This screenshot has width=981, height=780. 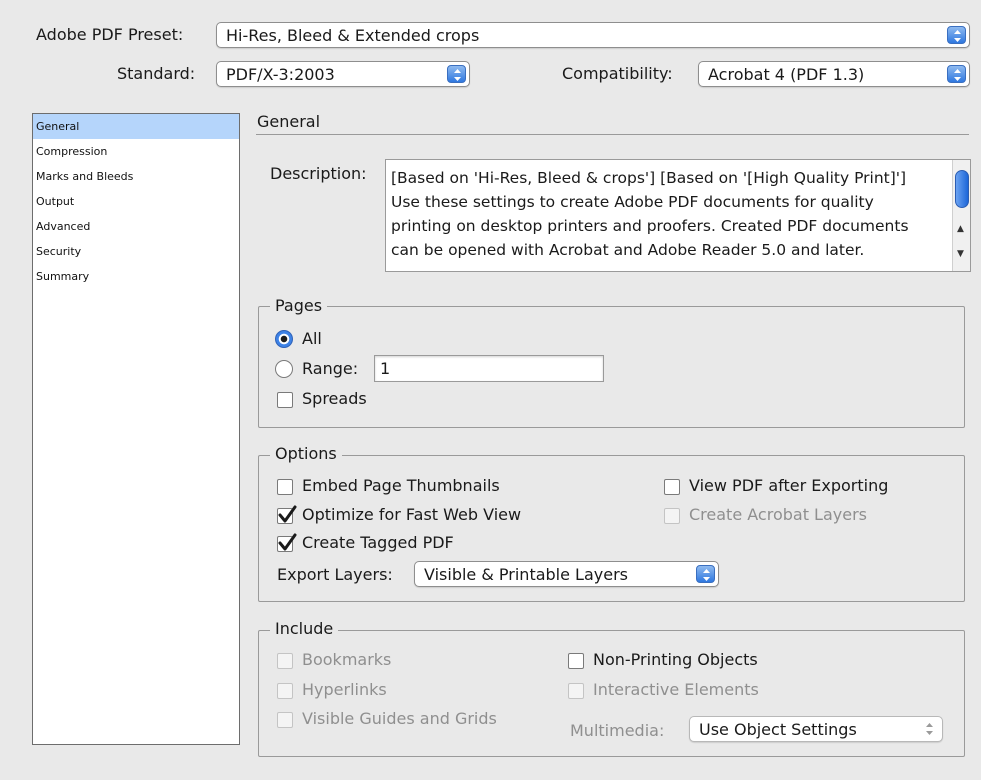 What do you see at coordinates (960, 254) in the screenshot?
I see `scroll-down-arrow-icon: ▼` at bounding box center [960, 254].